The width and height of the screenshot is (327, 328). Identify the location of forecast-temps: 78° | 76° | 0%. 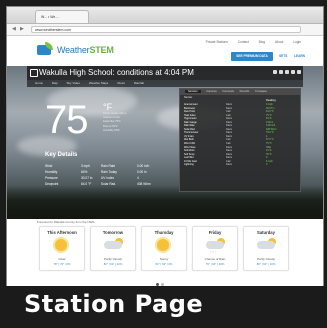
(62, 264).